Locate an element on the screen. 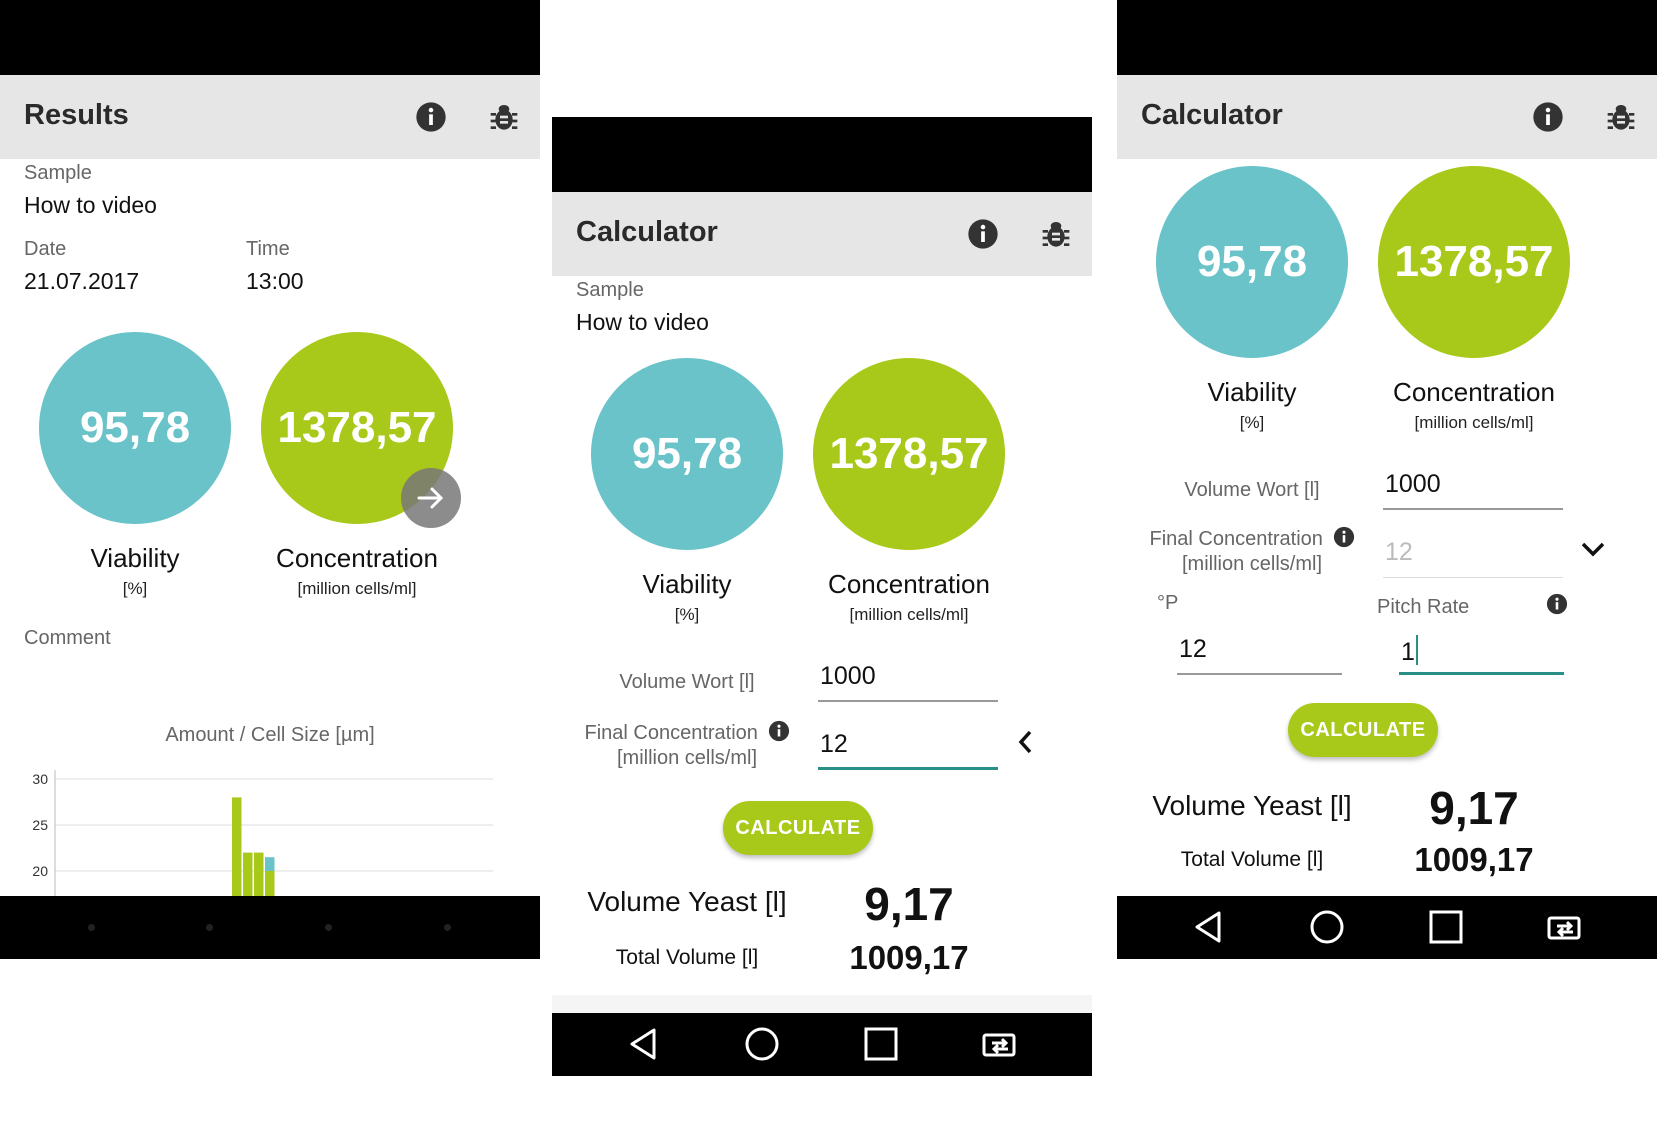 This screenshot has height=1139, width=1657. plato-label: °P is located at coordinates (1168, 603).